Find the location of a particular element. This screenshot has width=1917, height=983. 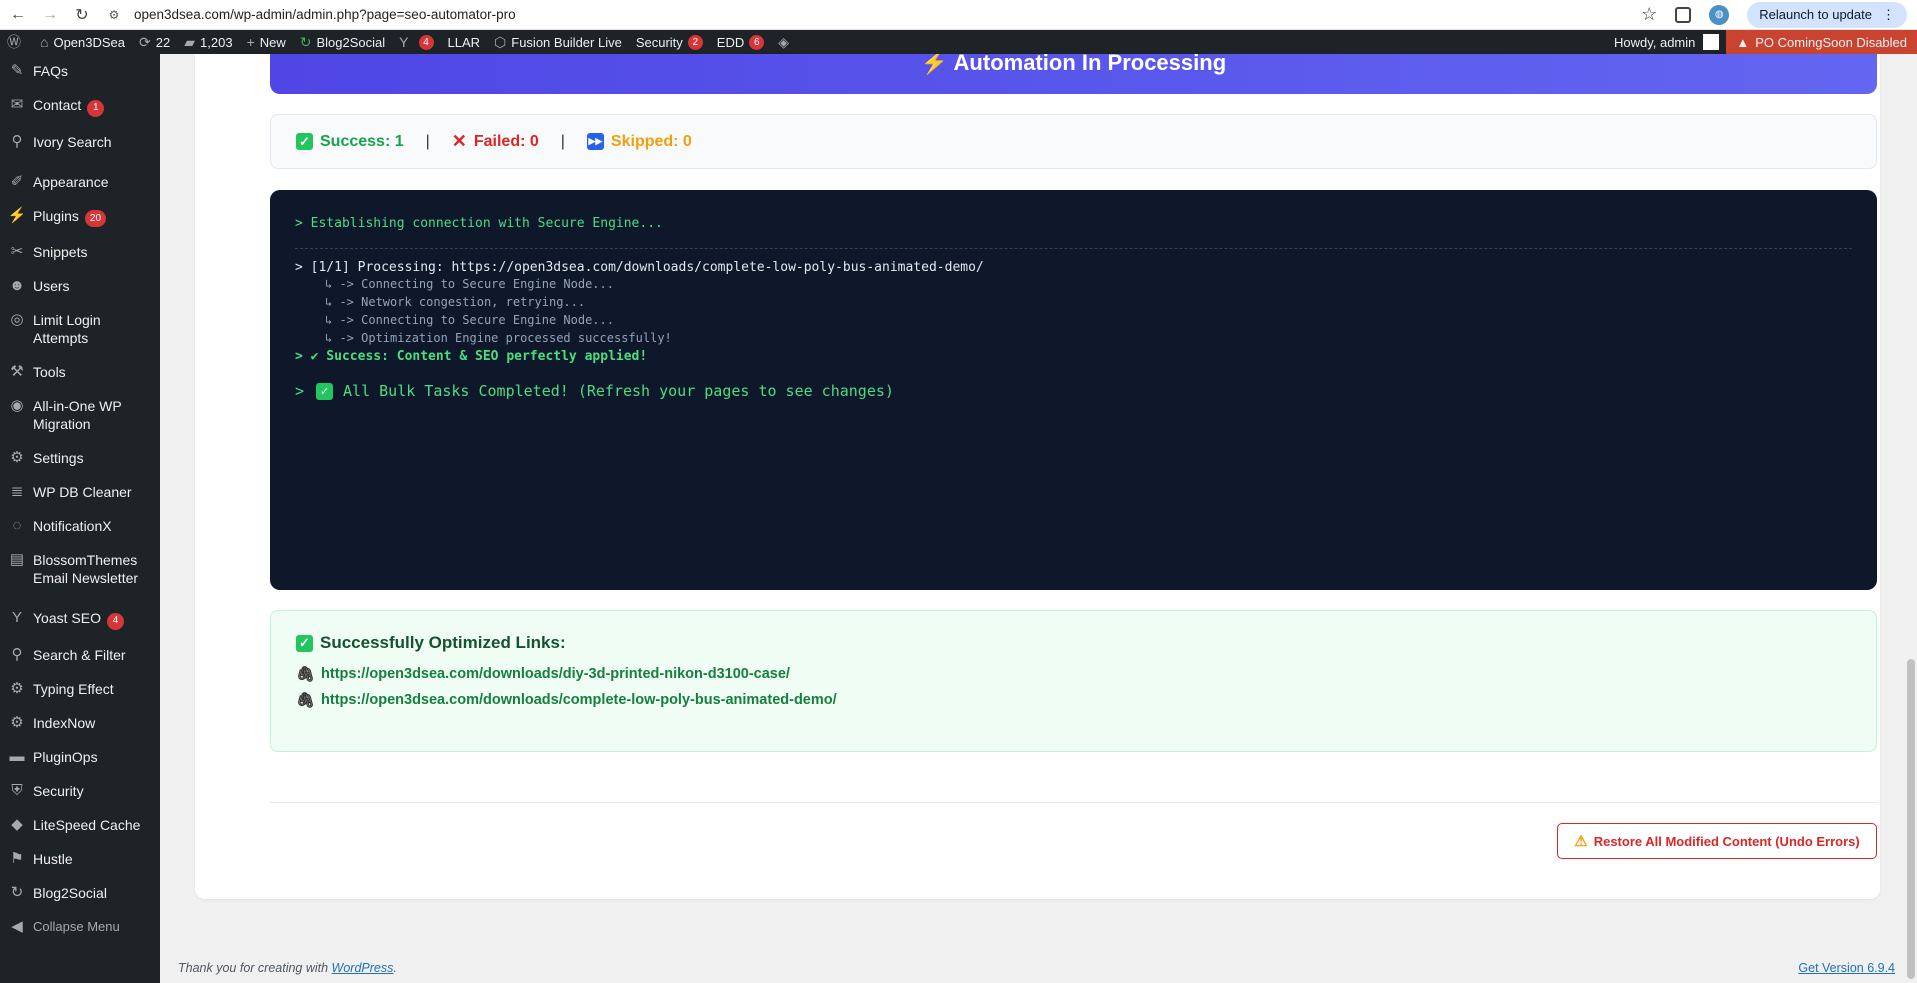

profile-avatar: ◍ is located at coordinates (1719, 14).